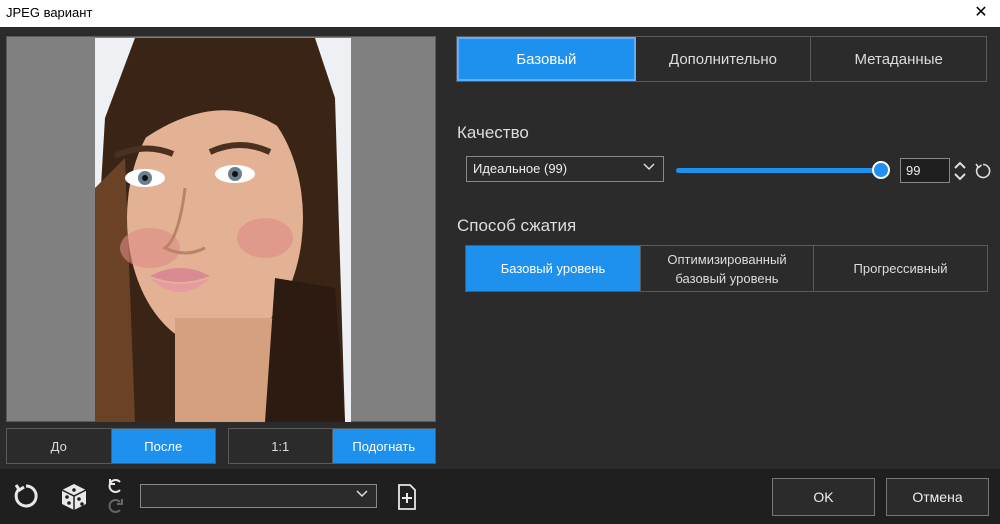 Image resolution: width=1000 pixels, height=524 pixels. I want to click on chevron-up-down-icon, so click(960, 170).